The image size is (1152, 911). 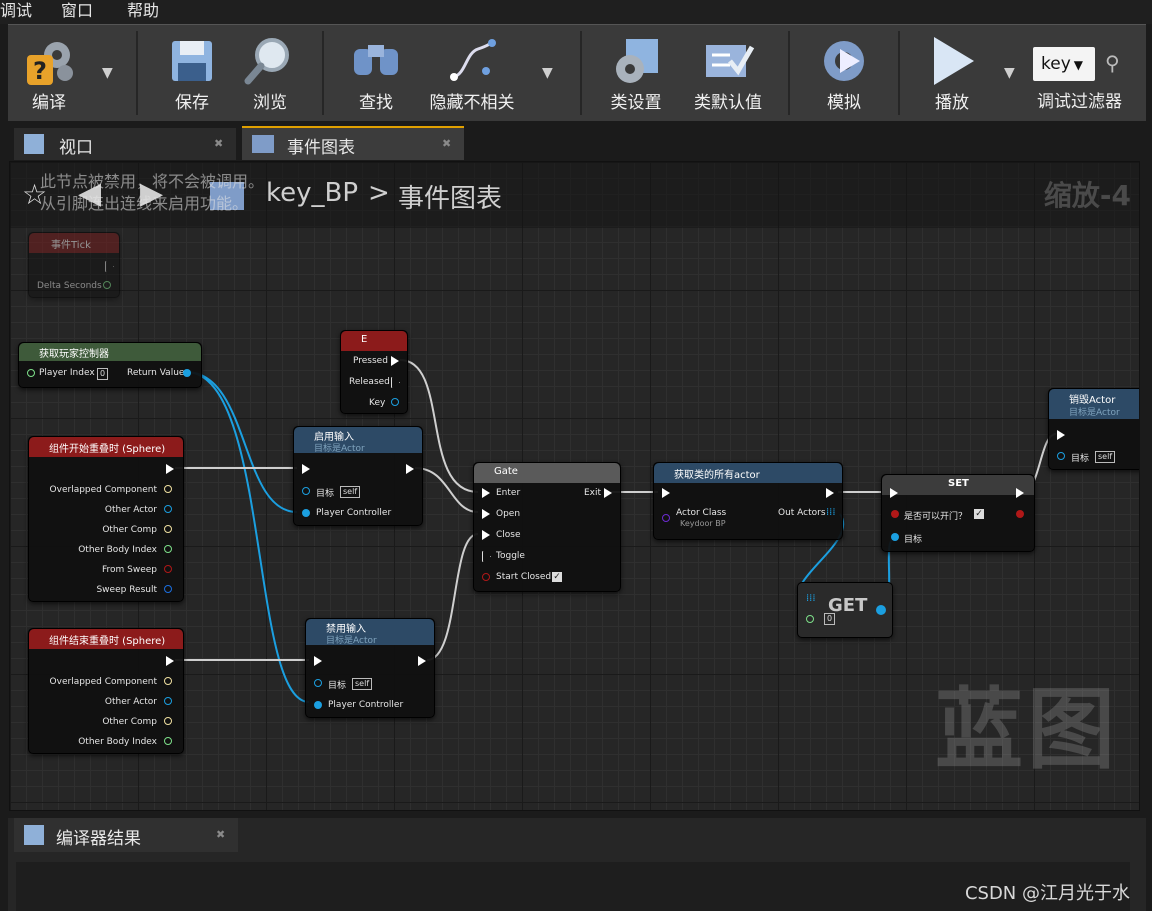 I want to click on event-graph-icon, so click(x=263, y=144).